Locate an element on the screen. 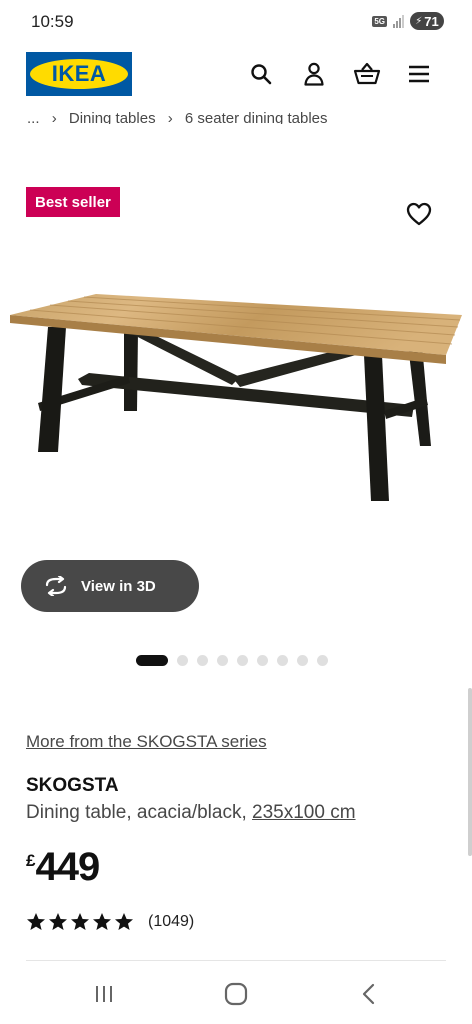  product-description-text: Dining table, acacia/black, is located at coordinates (136, 812).